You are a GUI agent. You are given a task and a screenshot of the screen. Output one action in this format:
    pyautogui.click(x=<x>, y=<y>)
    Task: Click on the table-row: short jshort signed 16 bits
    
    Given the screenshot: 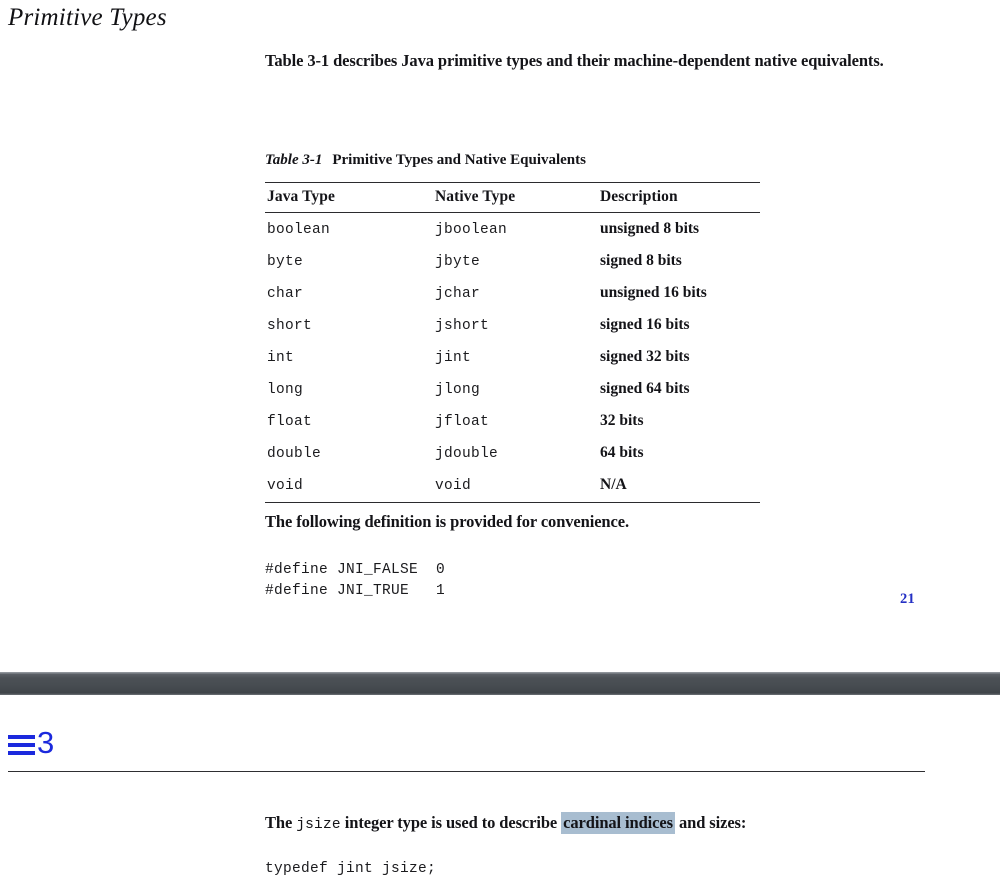 What is the action you would take?
    pyautogui.click(x=512, y=325)
    